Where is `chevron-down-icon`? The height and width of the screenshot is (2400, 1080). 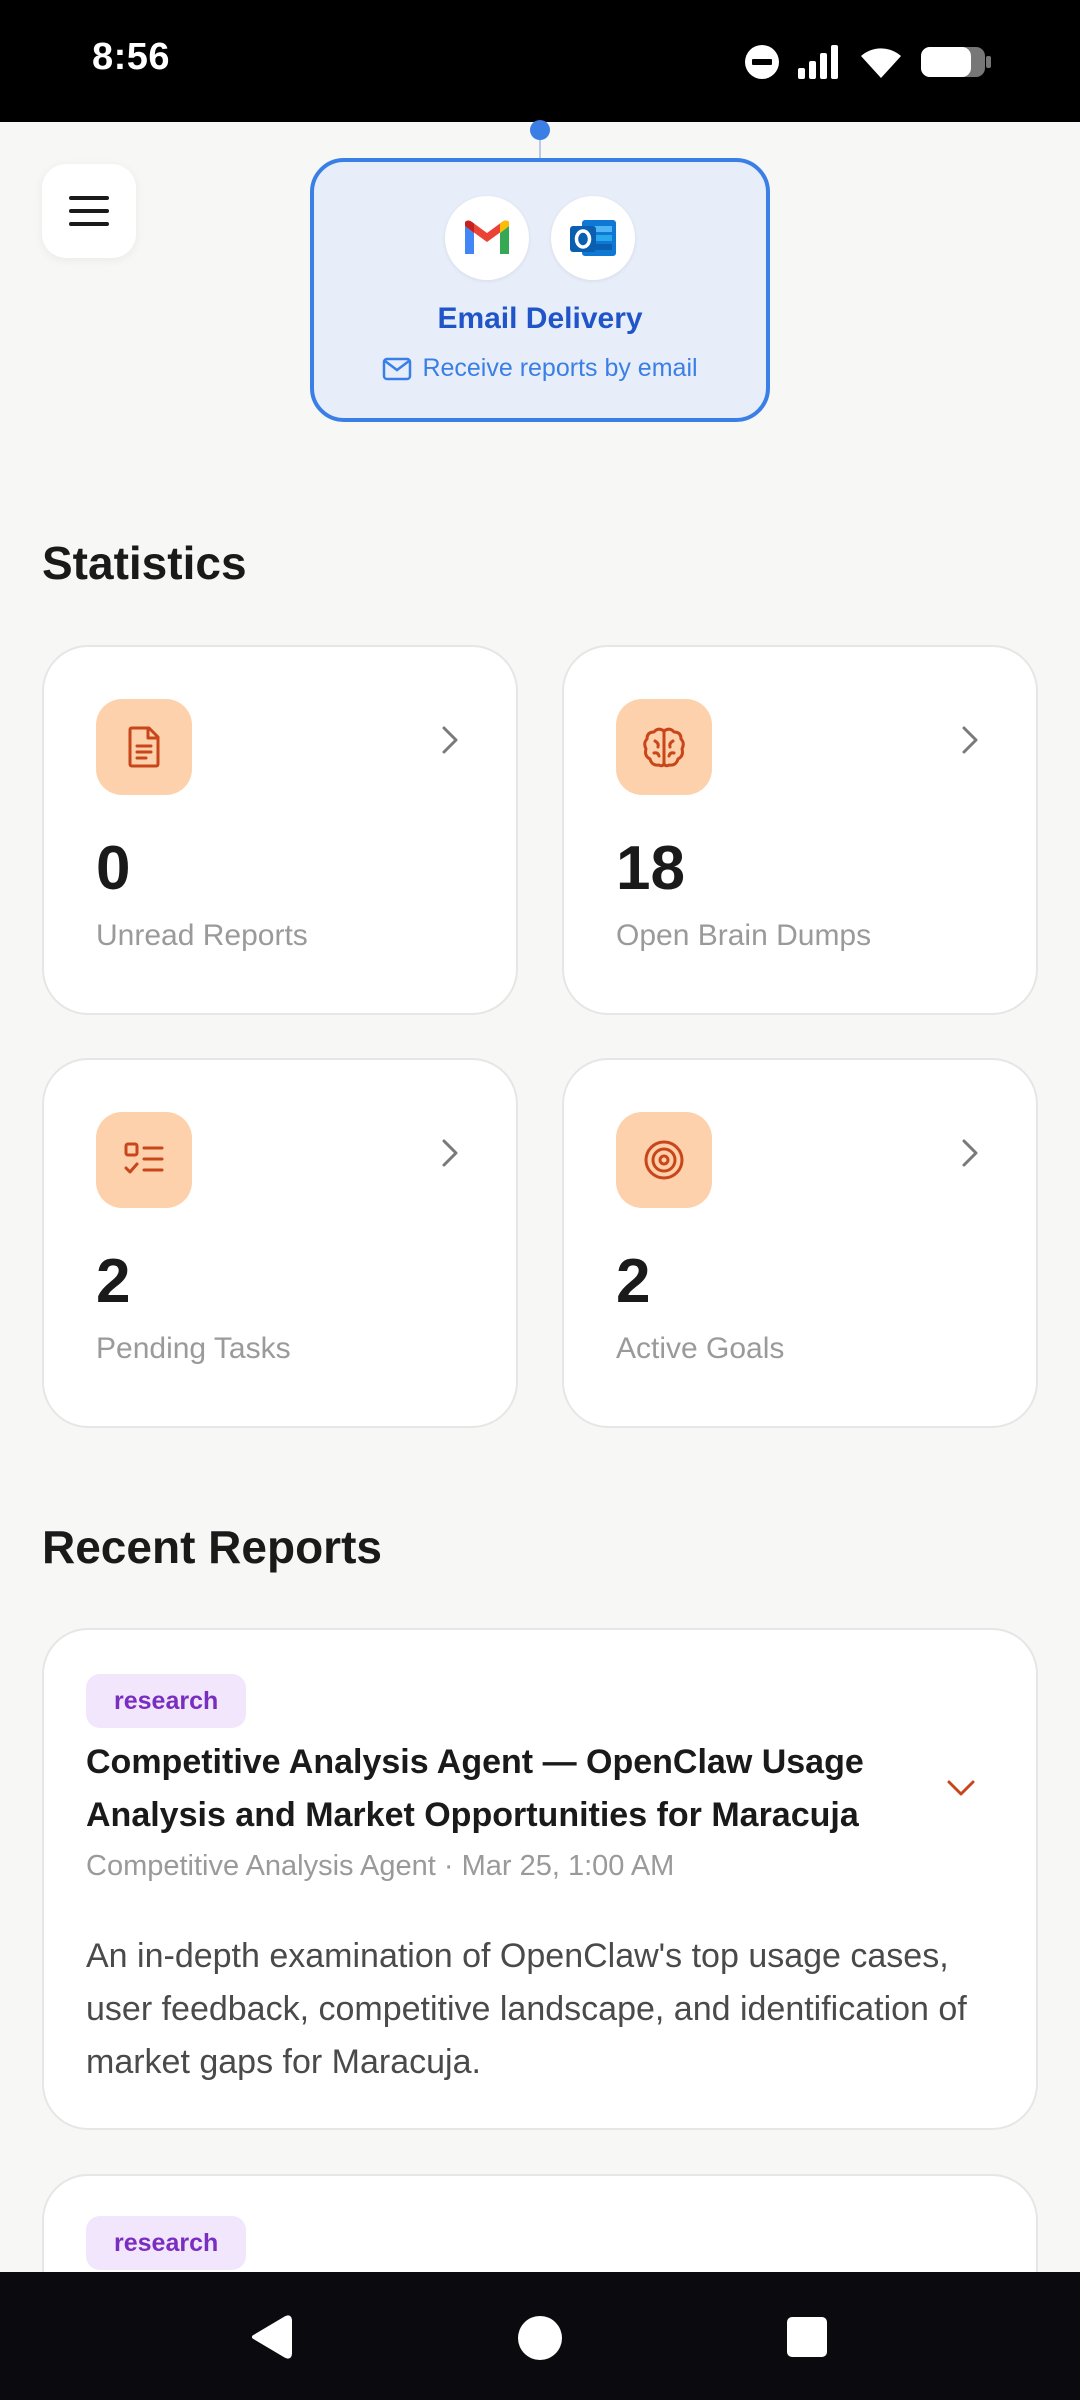
chevron-down-icon is located at coordinates (961, 1788).